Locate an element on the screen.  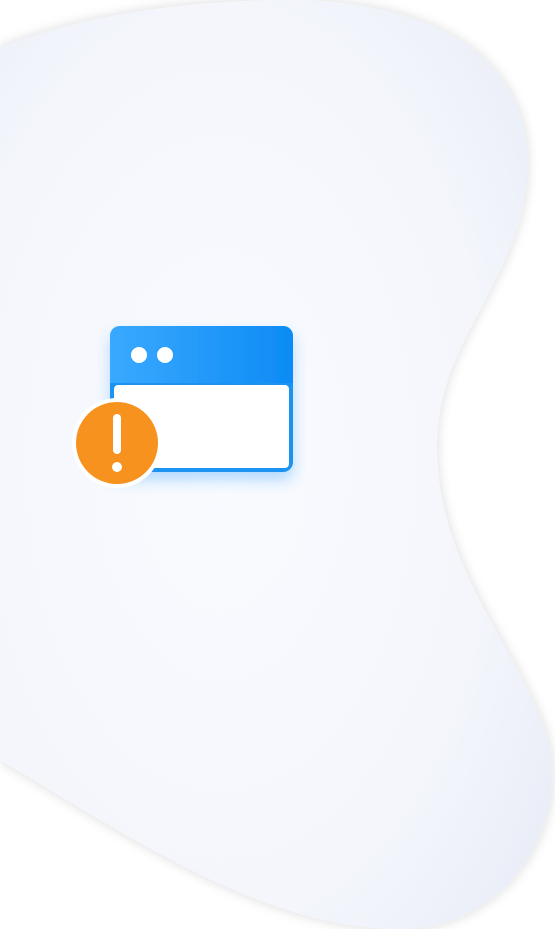
exclamation-dot is located at coordinates (117, 467).